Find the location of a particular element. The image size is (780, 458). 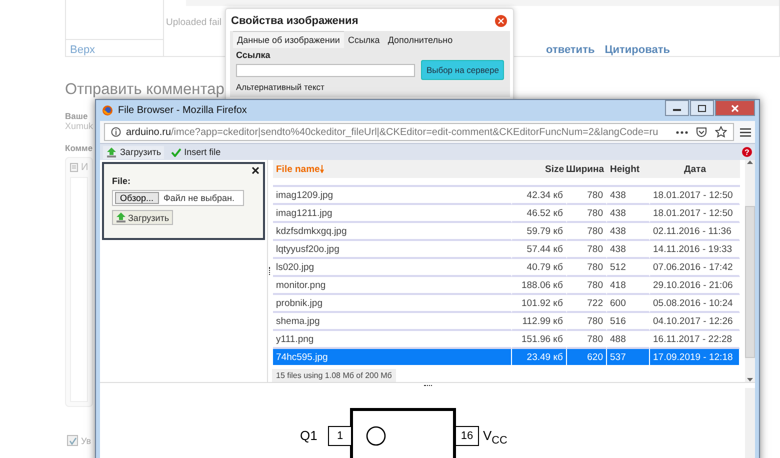

address-bar: arduino.ru/imce?app=ckeditor|sendto%40ckeditor_fileUrl|&CKEditor=edit-comment&CKEditorFuncNum=2&langCode=ru is located at coordinates (419, 132).